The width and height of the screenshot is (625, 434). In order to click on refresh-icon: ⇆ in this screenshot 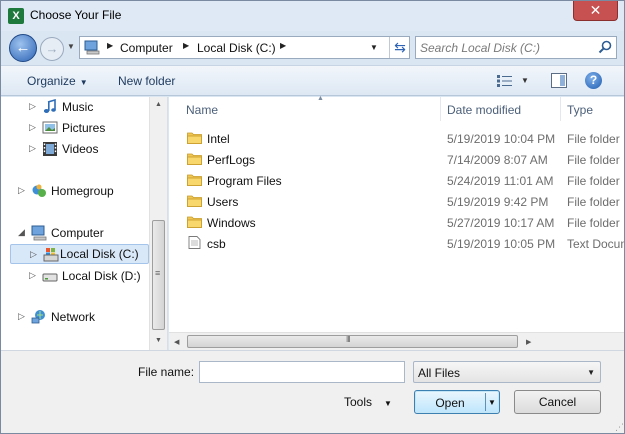, I will do `click(400, 47)`.